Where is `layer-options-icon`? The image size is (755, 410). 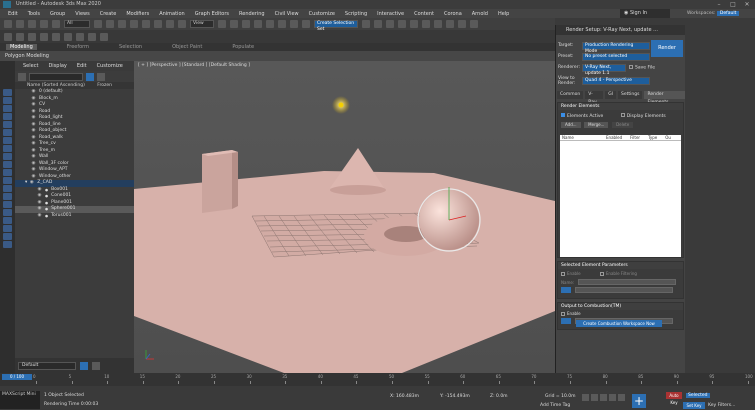 layer-options-icon is located at coordinates (96, 365).